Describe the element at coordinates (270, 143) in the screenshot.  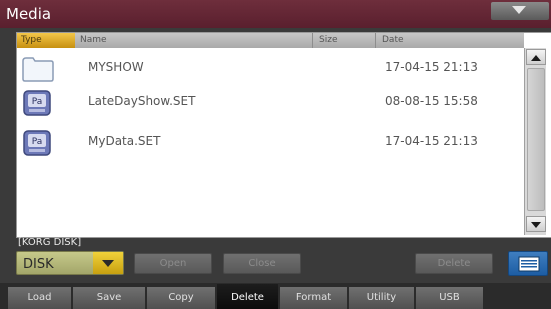
I see `file-row: Pa MyData.SET 17-04-15 21:13` at that location.